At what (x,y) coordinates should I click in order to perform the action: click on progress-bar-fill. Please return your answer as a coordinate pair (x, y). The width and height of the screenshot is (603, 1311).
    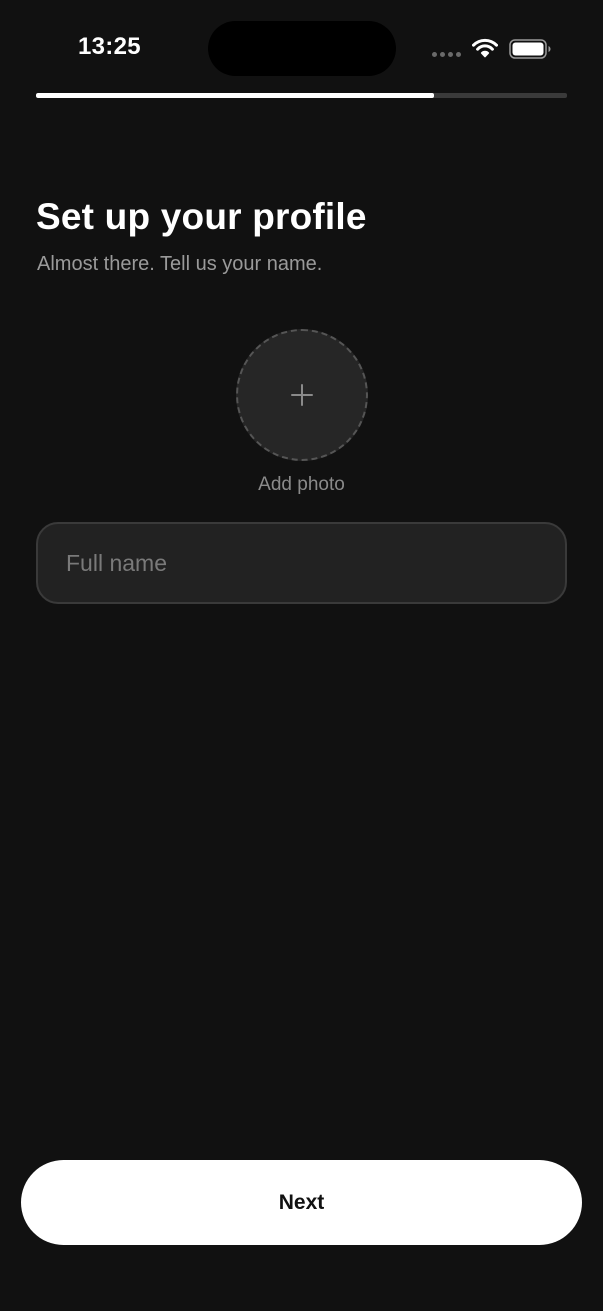
    Looking at the image, I should click on (235, 95).